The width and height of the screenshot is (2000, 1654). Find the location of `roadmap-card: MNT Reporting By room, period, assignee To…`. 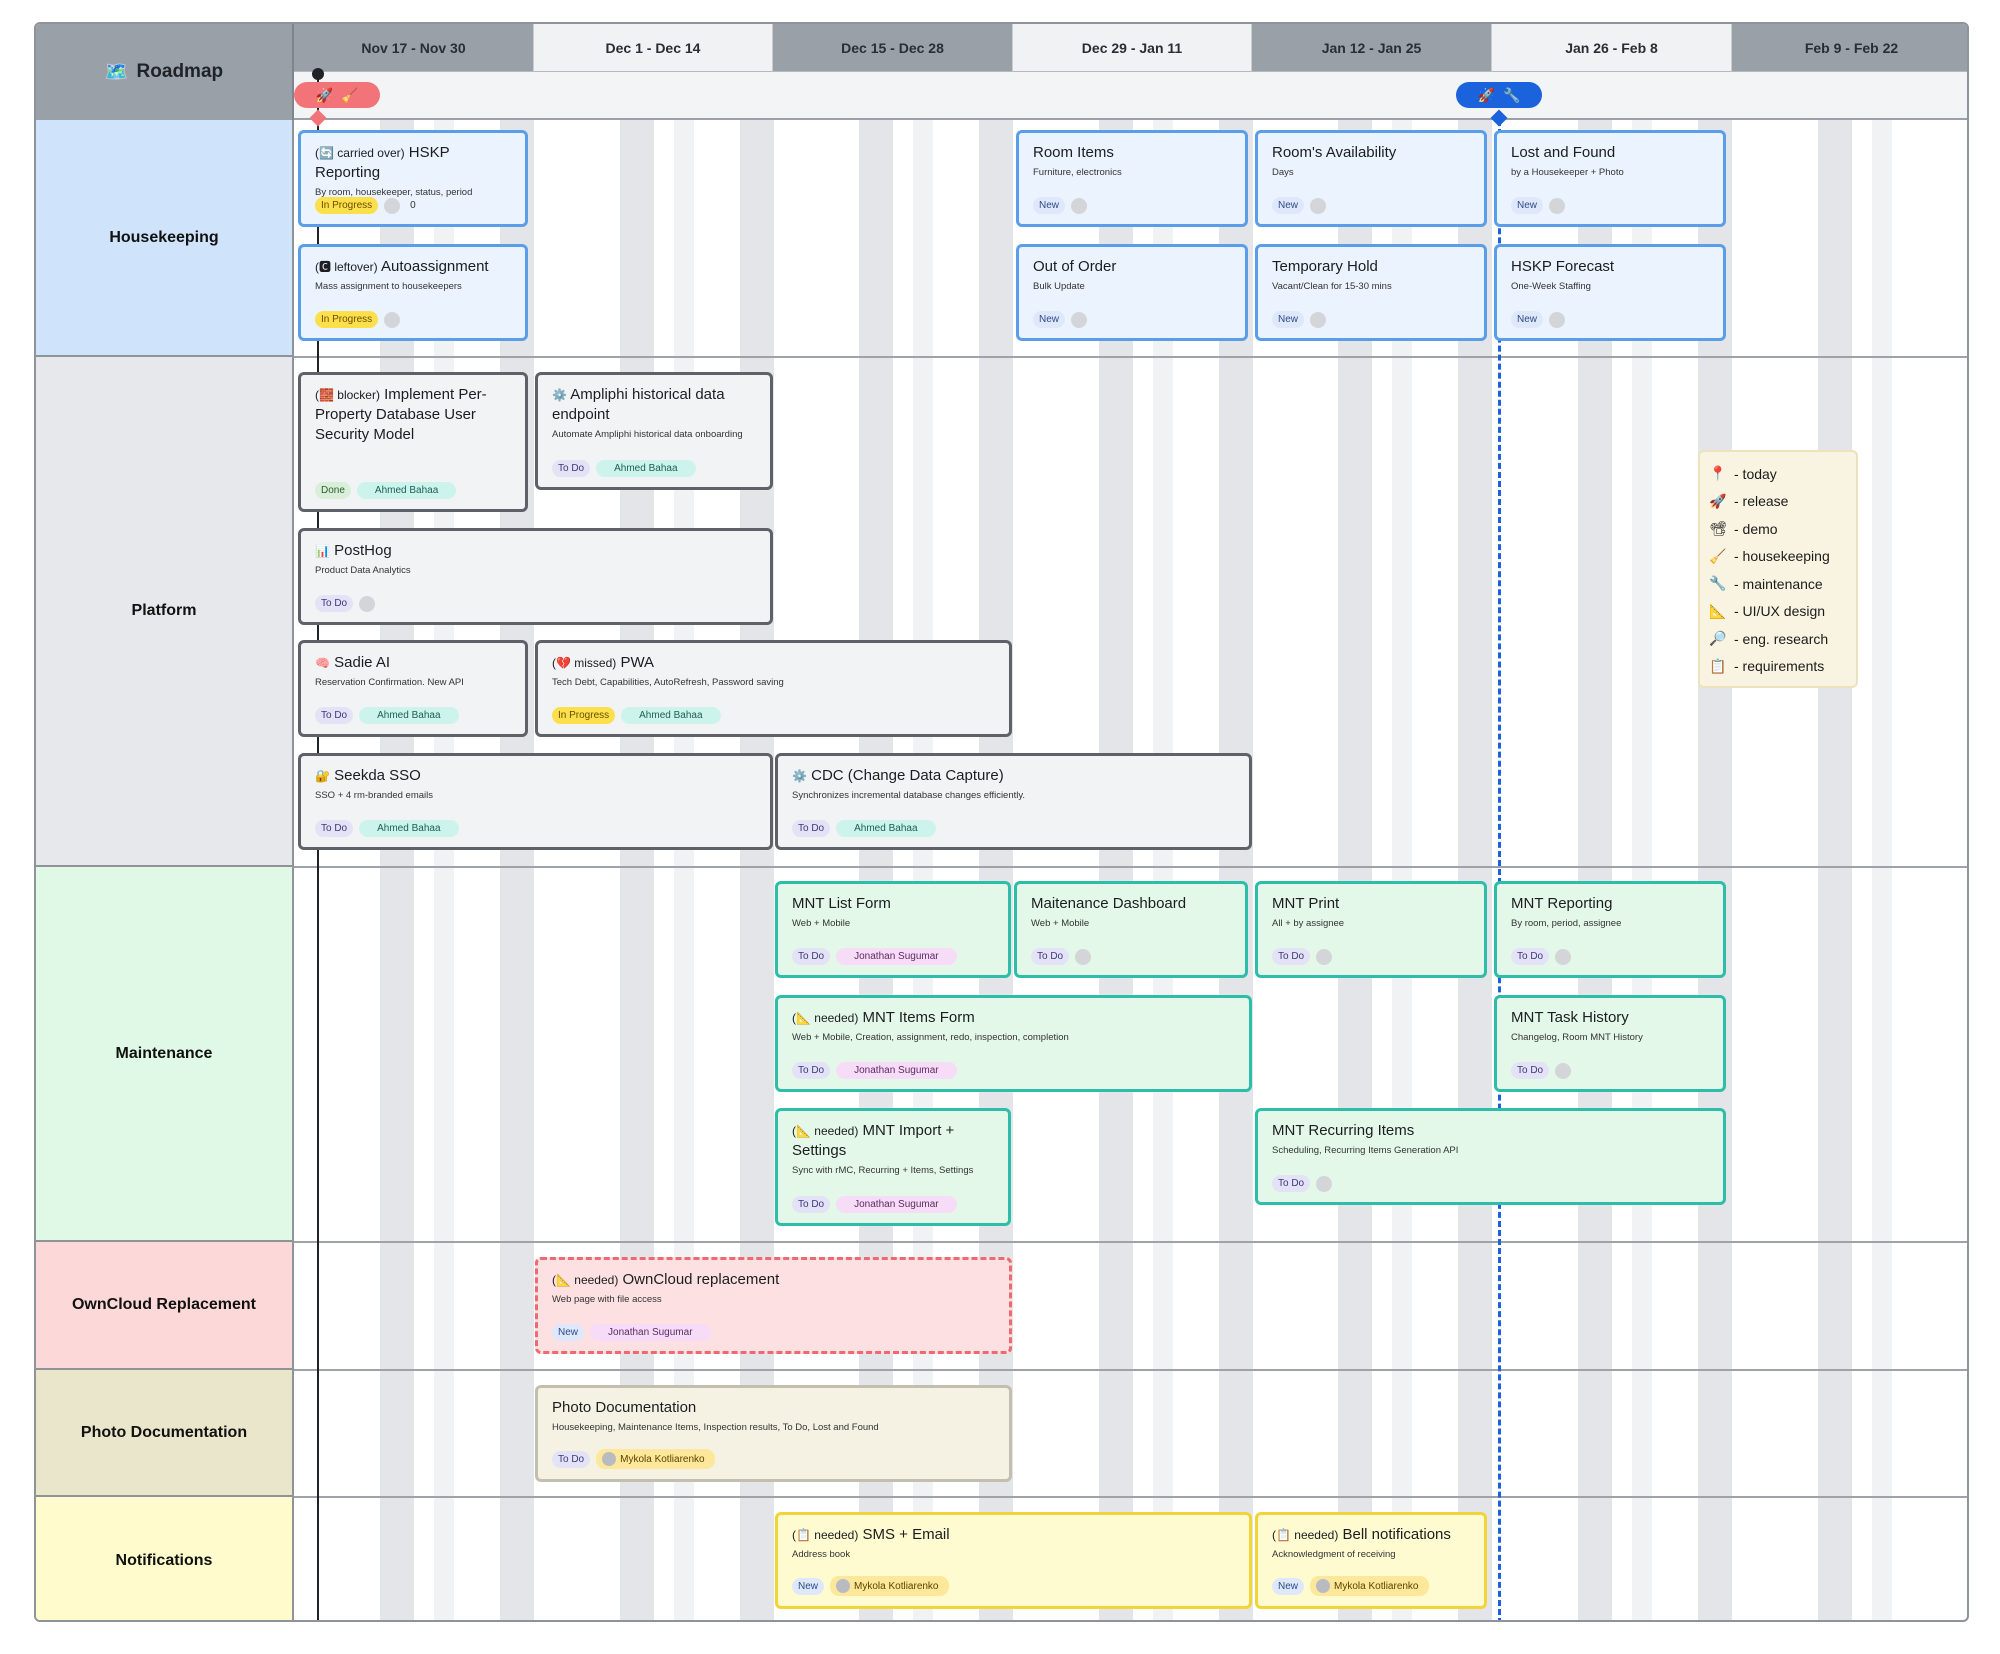

roadmap-card: MNT Reporting By room, period, assignee To… is located at coordinates (1610, 929).